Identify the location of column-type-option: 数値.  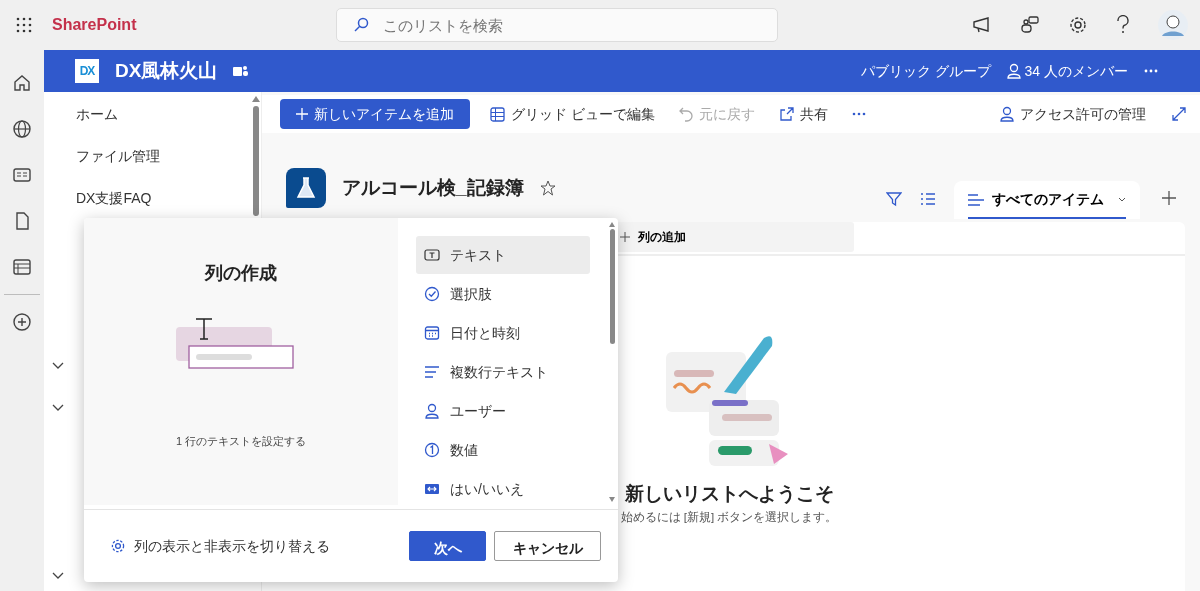
(503, 450).